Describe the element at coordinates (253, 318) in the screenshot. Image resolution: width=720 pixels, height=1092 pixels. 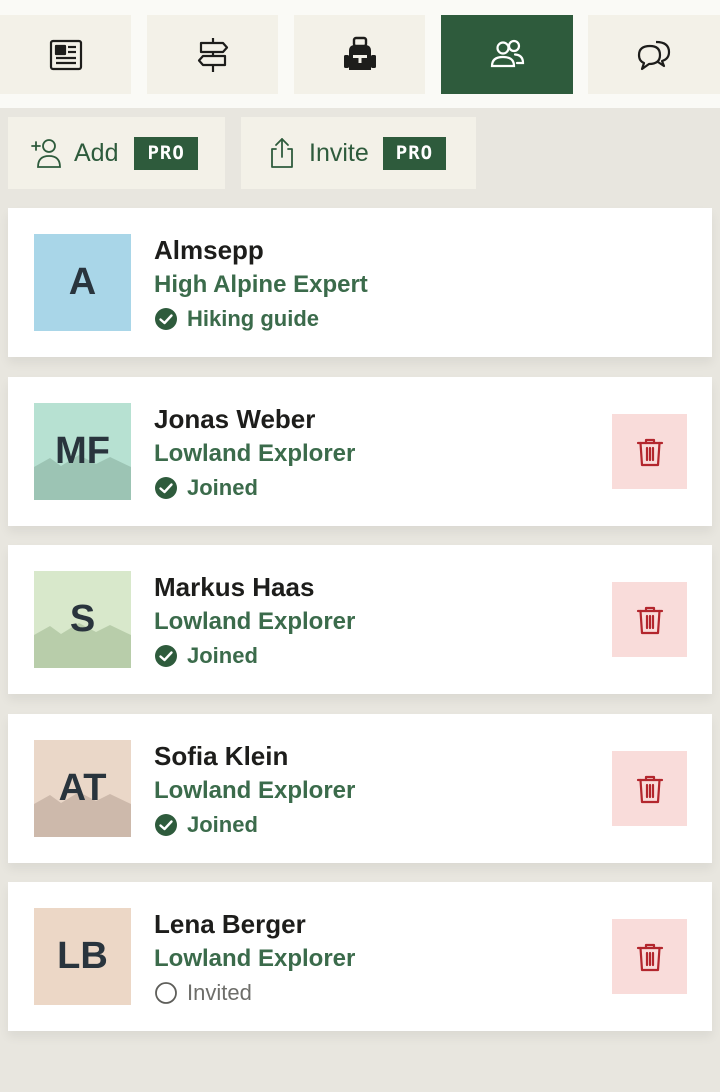
I see `status-label: Hiking guide` at that location.